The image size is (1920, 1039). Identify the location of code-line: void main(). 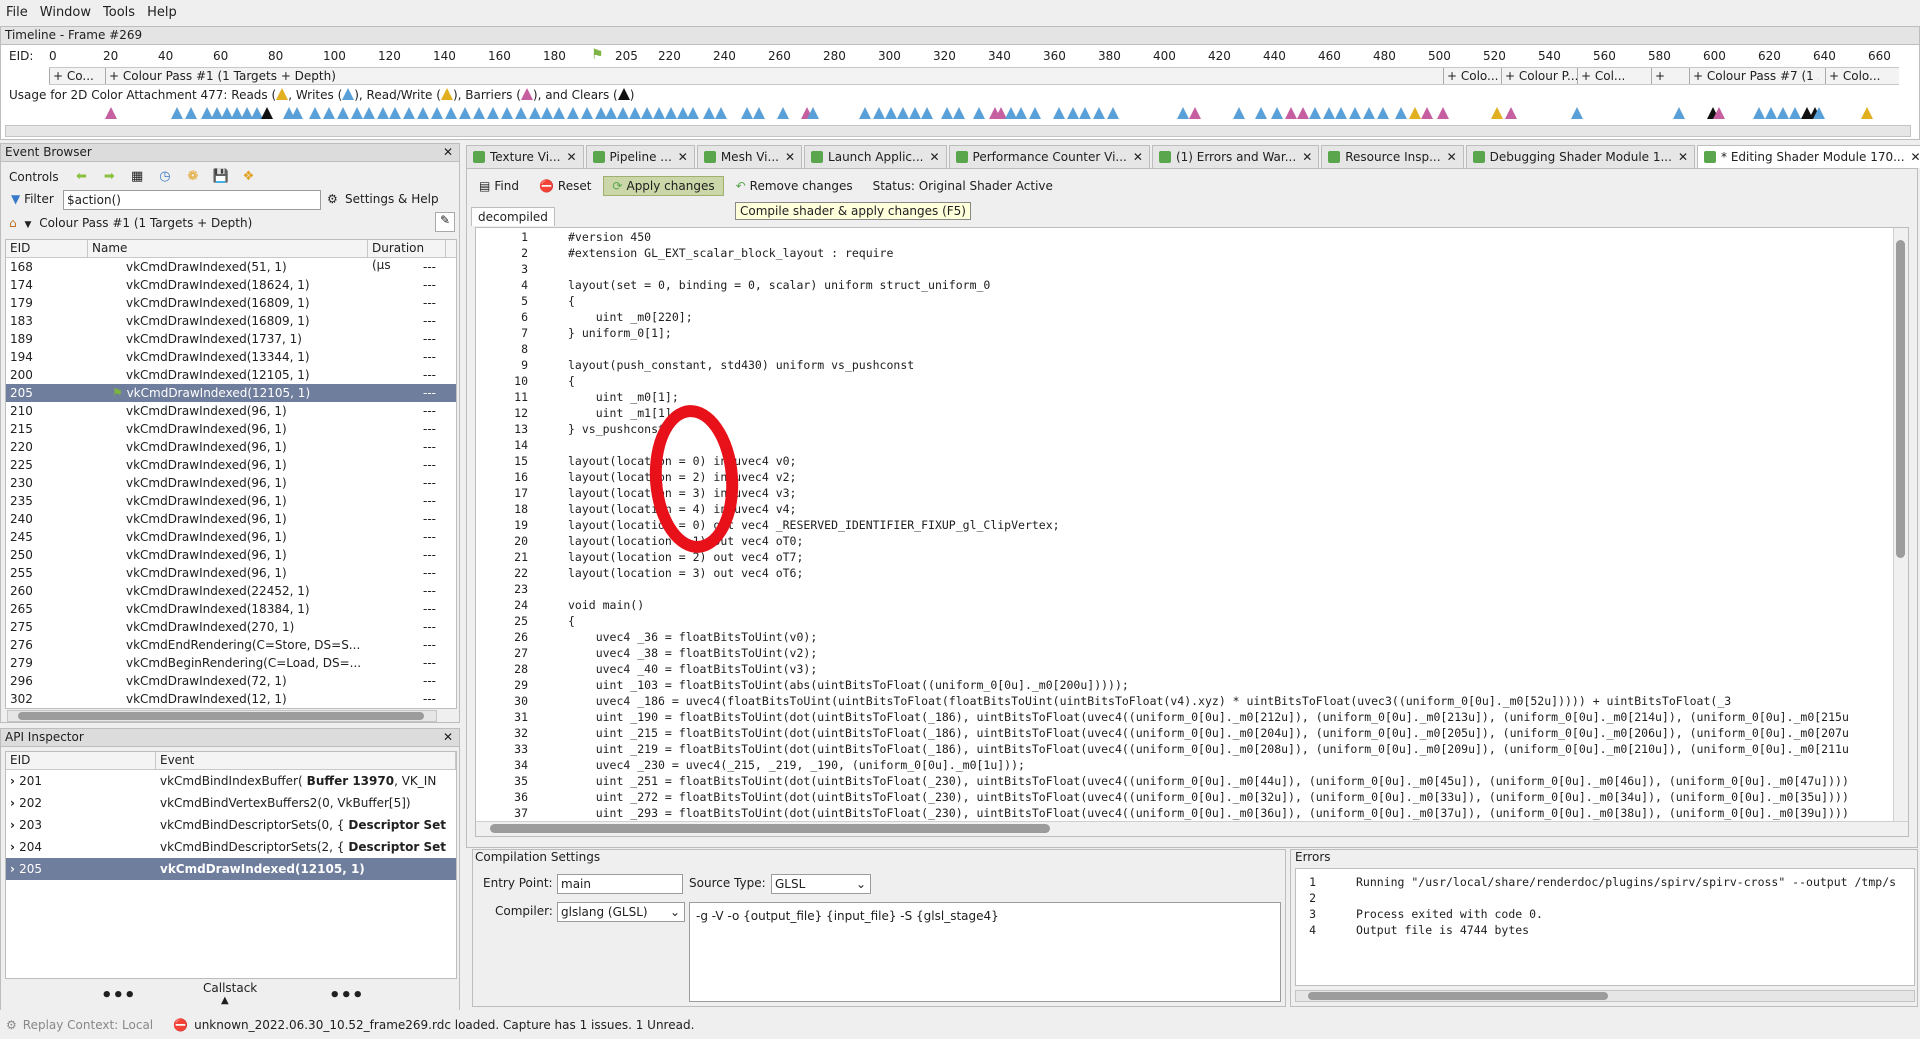
(606, 605).